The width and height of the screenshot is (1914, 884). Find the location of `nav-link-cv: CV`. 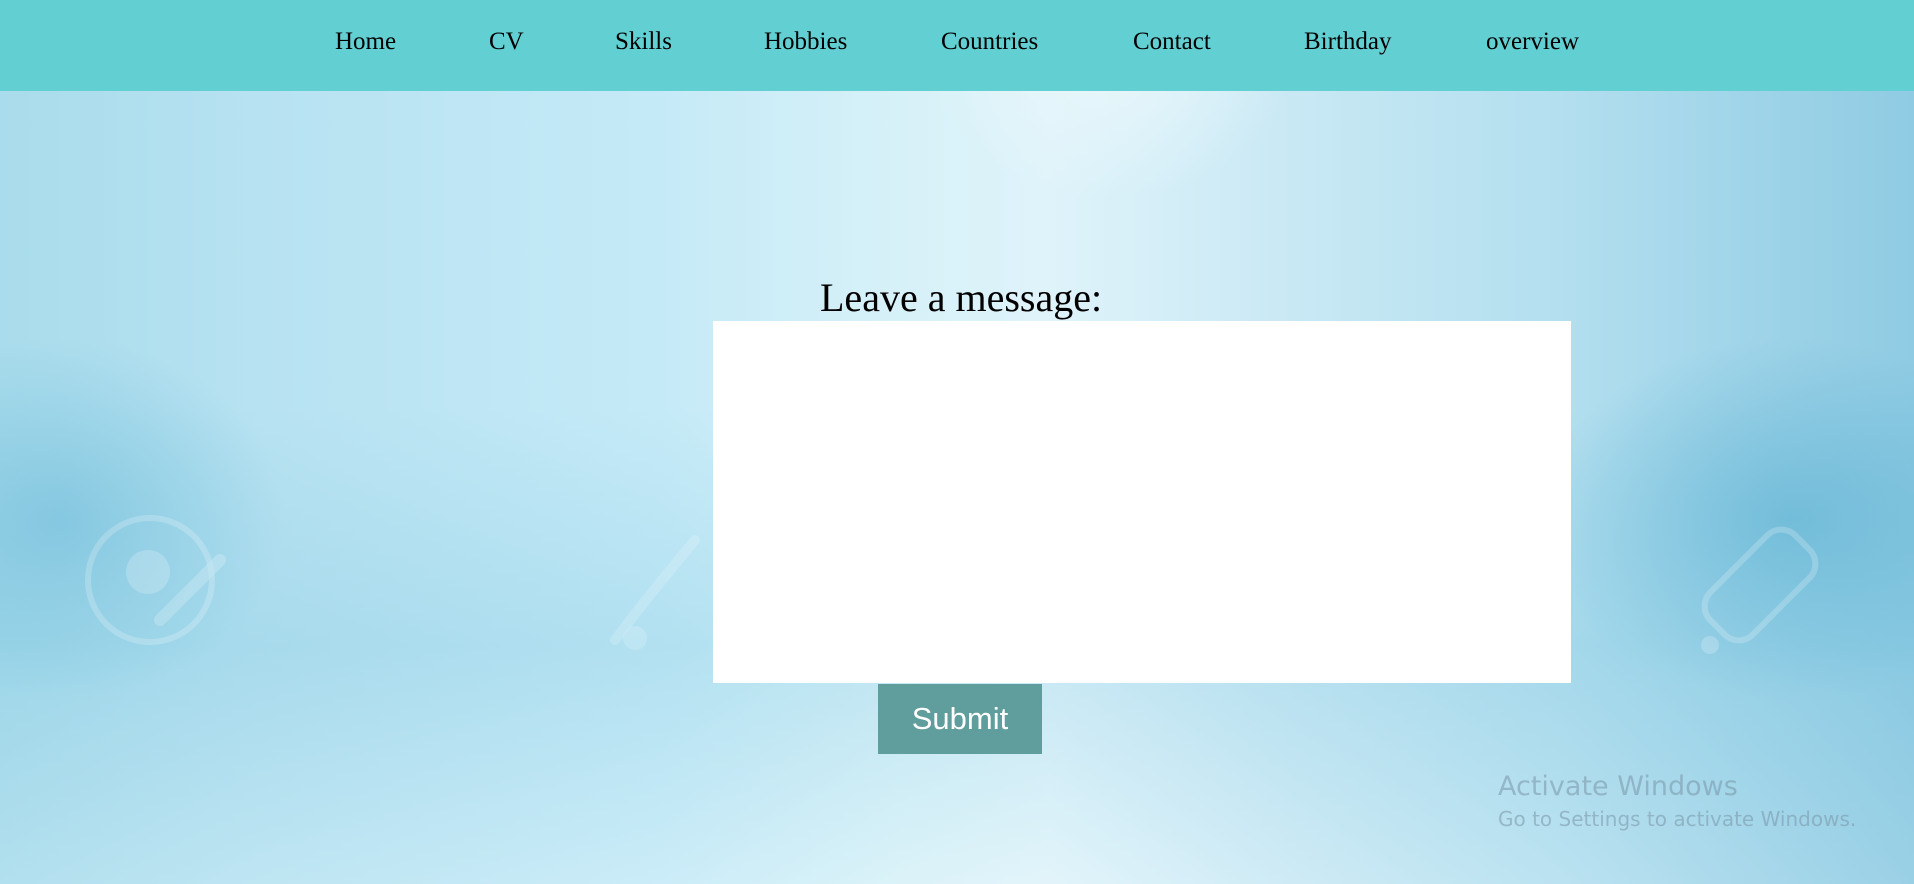

nav-link-cv: CV is located at coordinates (506, 42).